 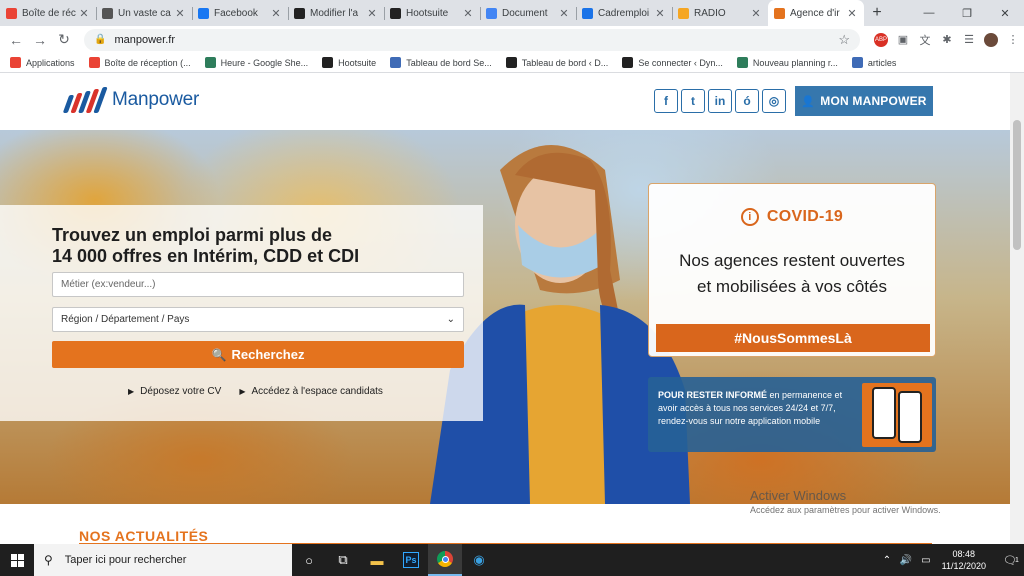 I want to click on url-text: manpower.fr, so click(x=144, y=39).